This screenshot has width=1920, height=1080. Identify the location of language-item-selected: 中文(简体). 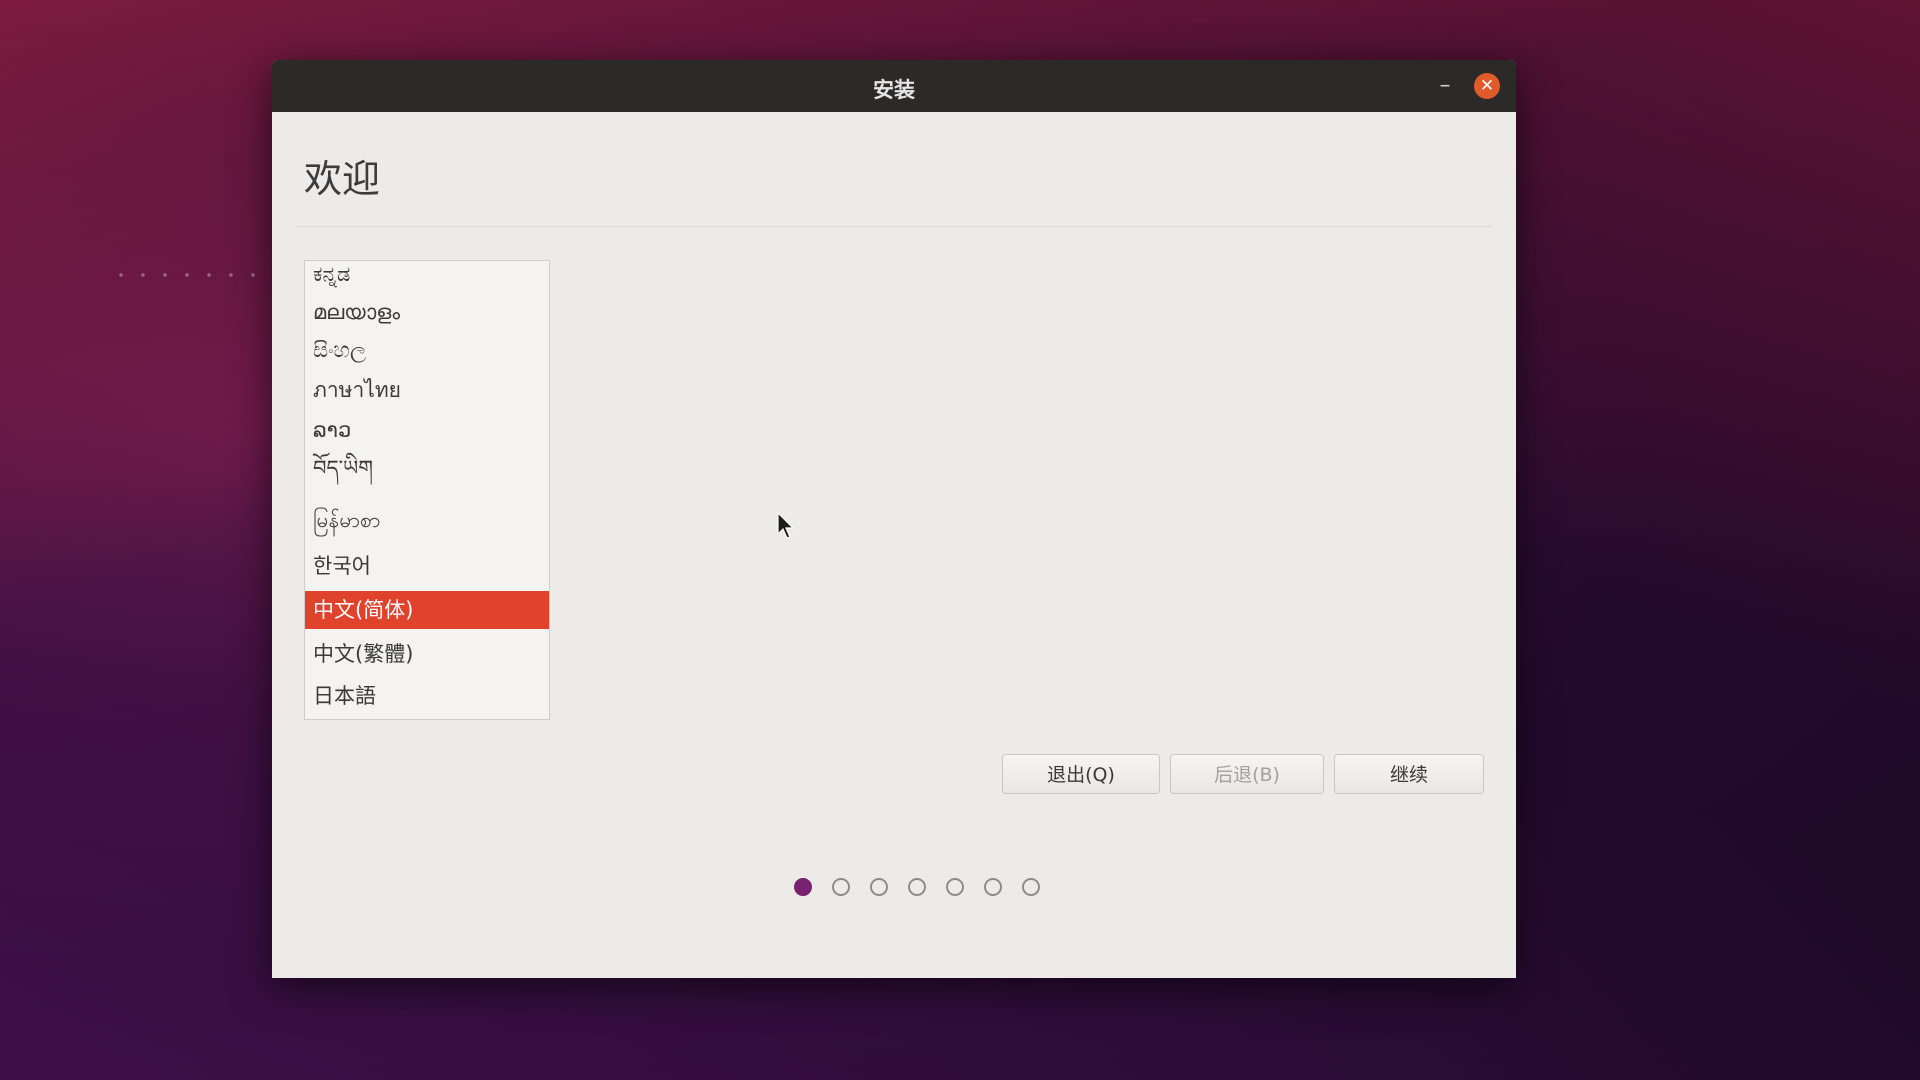
(427, 610).